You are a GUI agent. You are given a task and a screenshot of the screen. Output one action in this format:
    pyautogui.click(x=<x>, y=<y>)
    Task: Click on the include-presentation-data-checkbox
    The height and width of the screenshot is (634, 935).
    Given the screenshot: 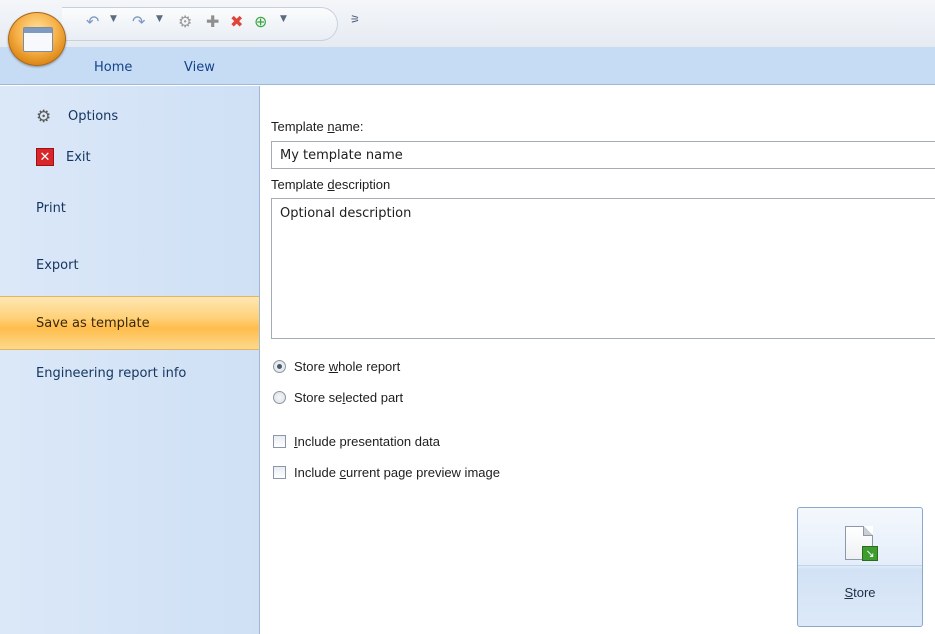 What is the action you would take?
    pyautogui.click(x=279, y=441)
    